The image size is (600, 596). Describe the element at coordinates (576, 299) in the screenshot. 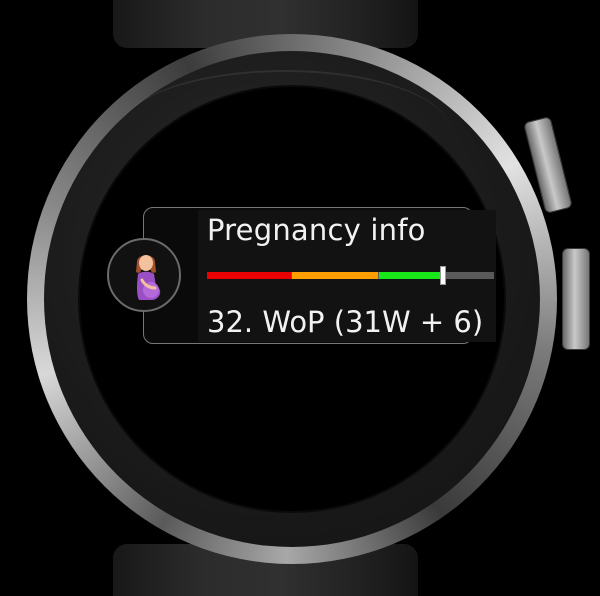

I see `watch-crown-button` at that location.